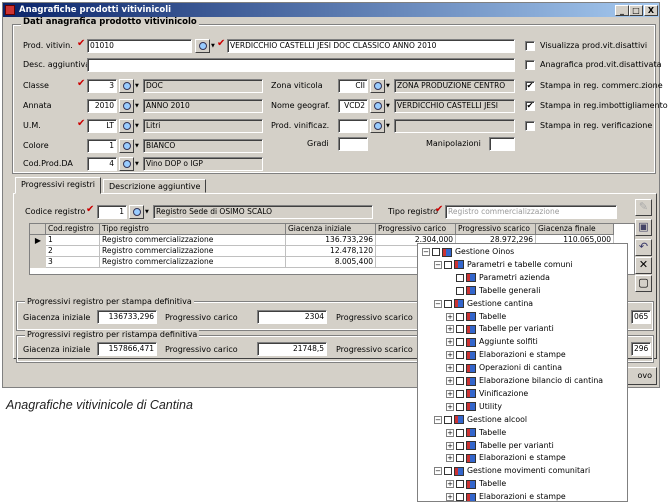 The width and height of the screenshot is (670, 502). I want to click on um-code-field: LT, so click(102, 126).